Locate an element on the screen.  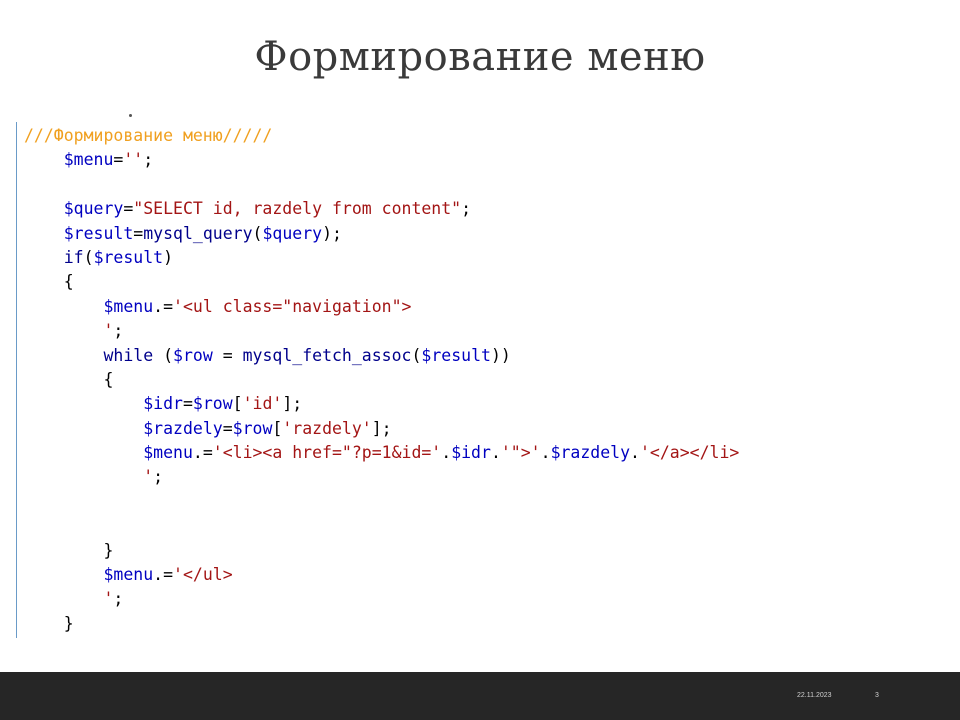
footer-page-number: 3 is located at coordinates (877, 695).